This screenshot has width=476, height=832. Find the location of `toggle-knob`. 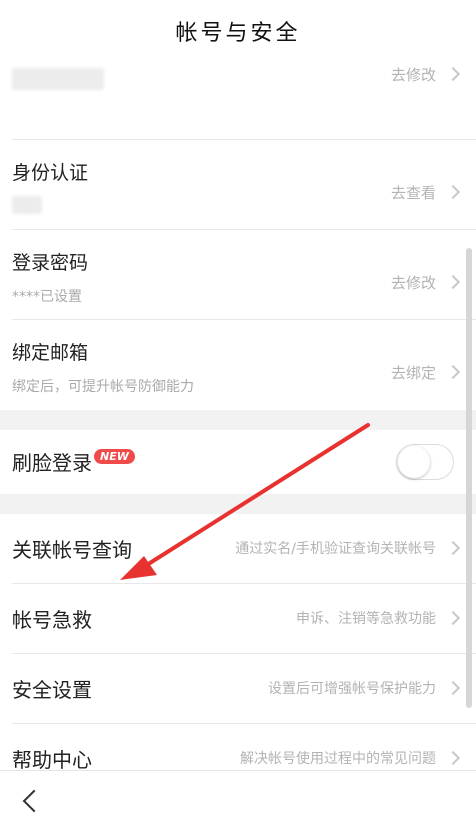

toggle-knob is located at coordinates (414, 462).